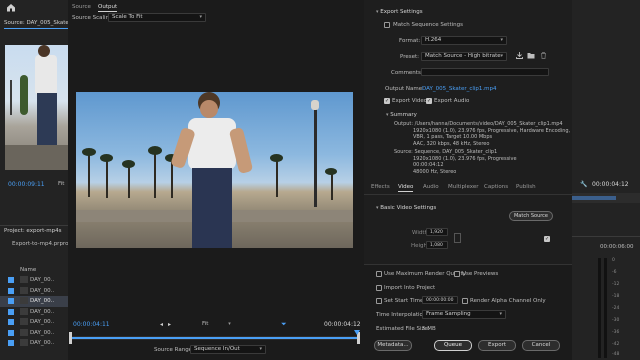 Image resolution: width=640 pixels, height=360 pixels. What do you see at coordinates (228, 349) in the screenshot?
I see `source-range-select: Sequence In/Out ▾` at bounding box center [228, 349].